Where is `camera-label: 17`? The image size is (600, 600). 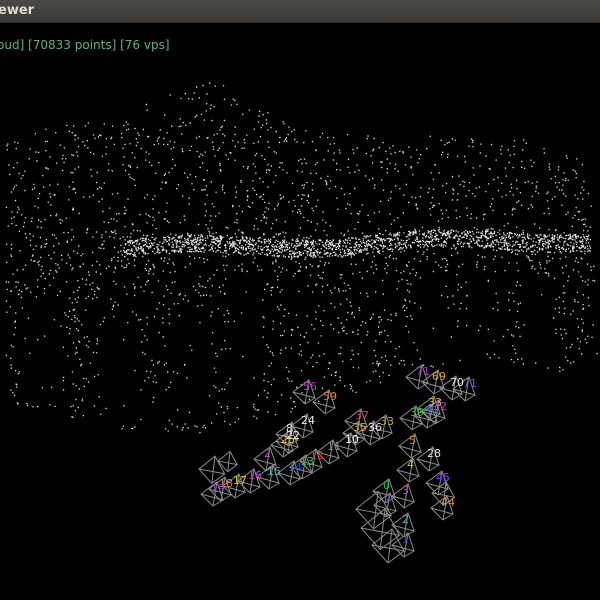
camera-label: 17 is located at coordinates (240, 480).